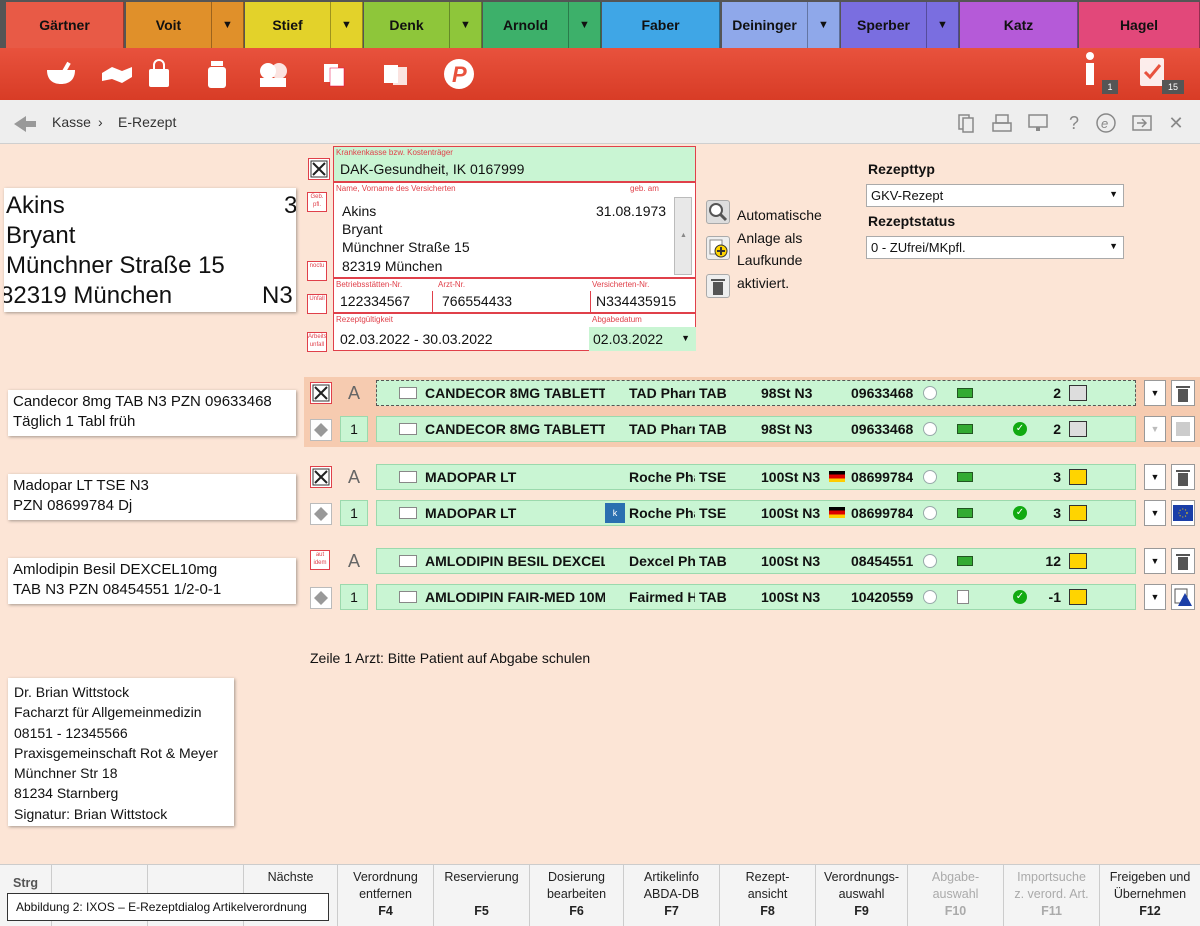 The height and width of the screenshot is (926, 1200). What do you see at coordinates (108, 712) in the screenshot?
I see `doctor-title: Facharzt für Allgemeinmedizin` at bounding box center [108, 712].